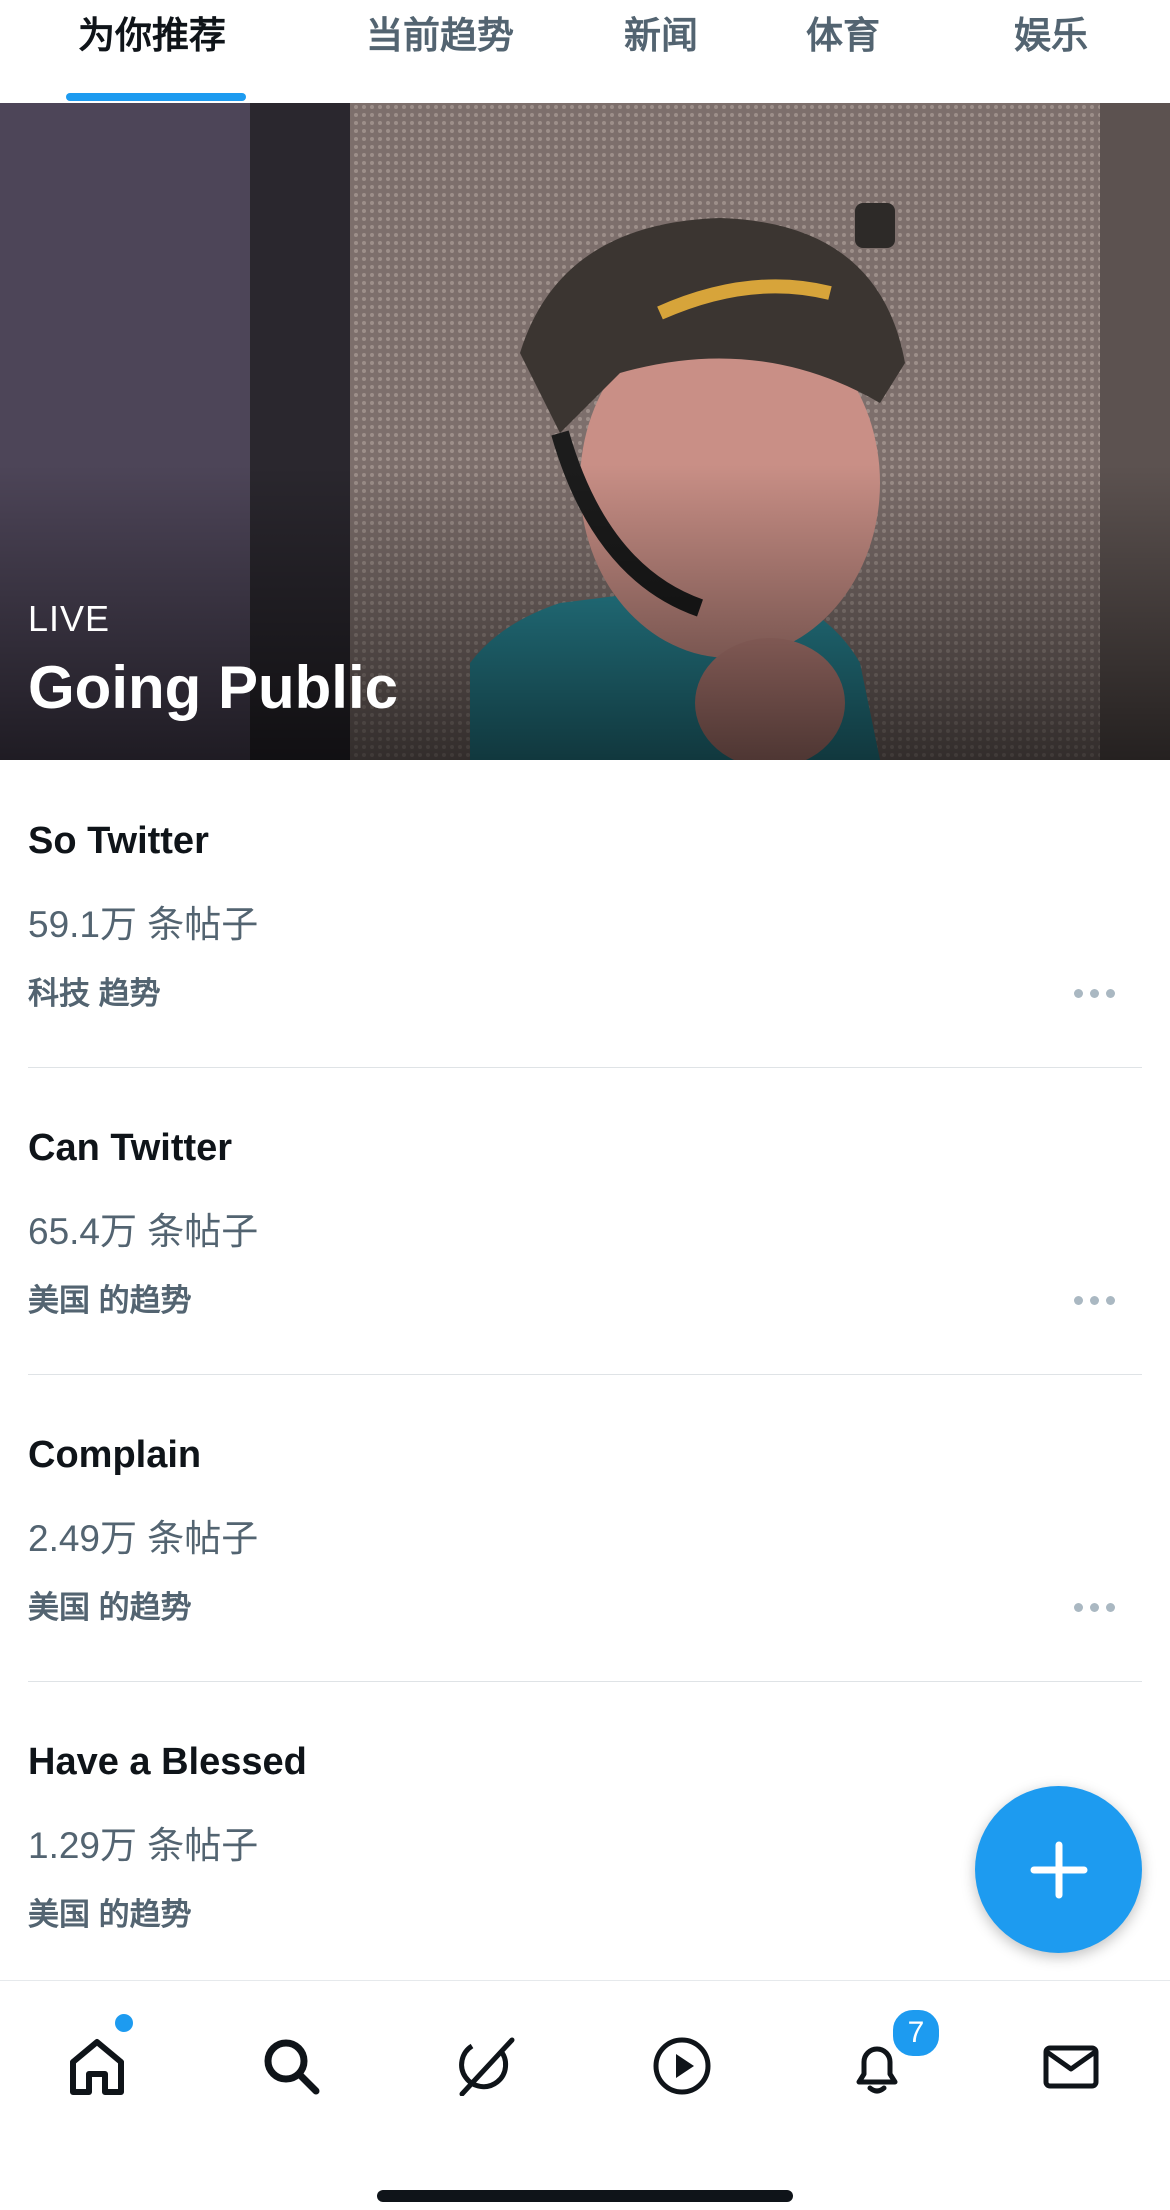 The image size is (1170, 2210). I want to click on trend-name: Complain, so click(115, 1455).